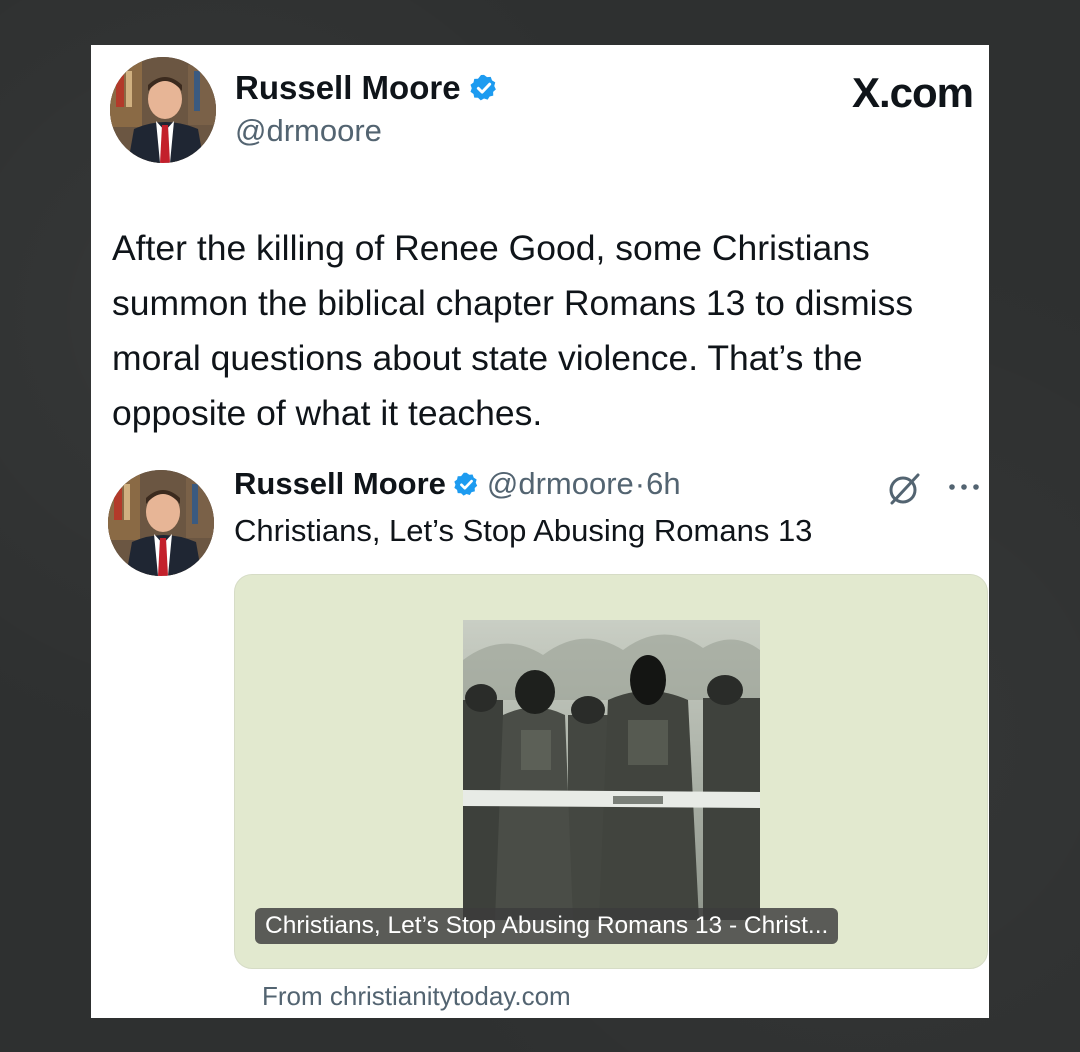  I want to click on quoted-post-header: Russell Moore @drmoore · 6h, so click(457, 484).